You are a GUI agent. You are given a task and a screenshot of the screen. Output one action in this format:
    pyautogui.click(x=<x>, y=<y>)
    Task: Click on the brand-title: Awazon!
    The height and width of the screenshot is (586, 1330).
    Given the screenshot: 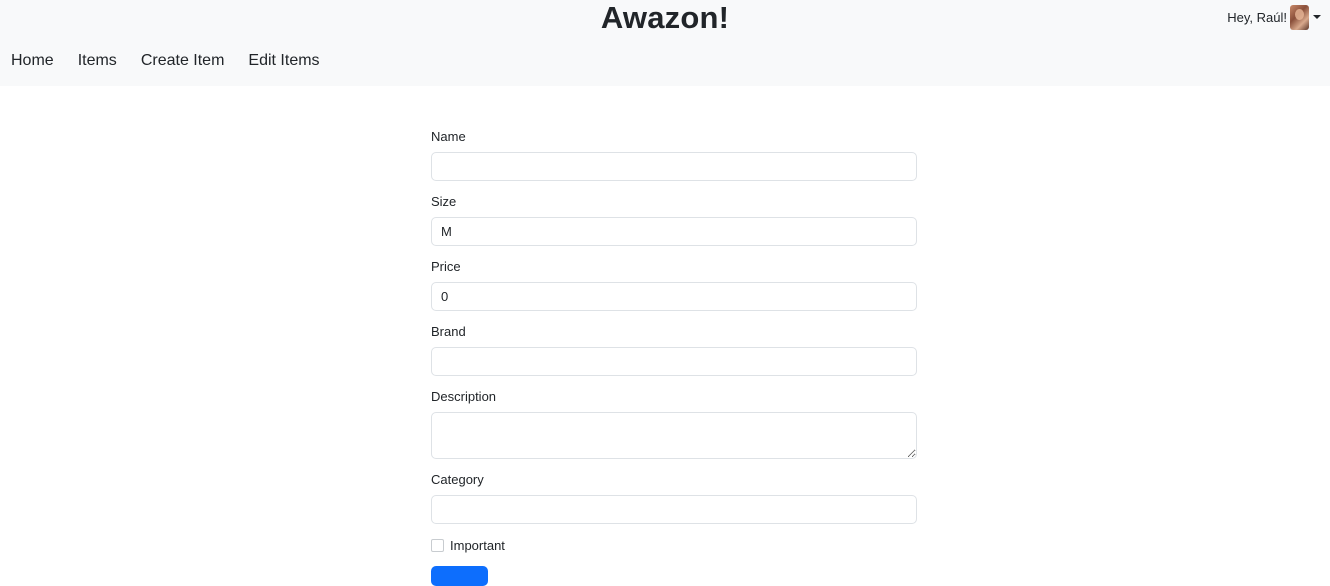 What is the action you would take?
    pyautogui.click(x=665, y=18)
    